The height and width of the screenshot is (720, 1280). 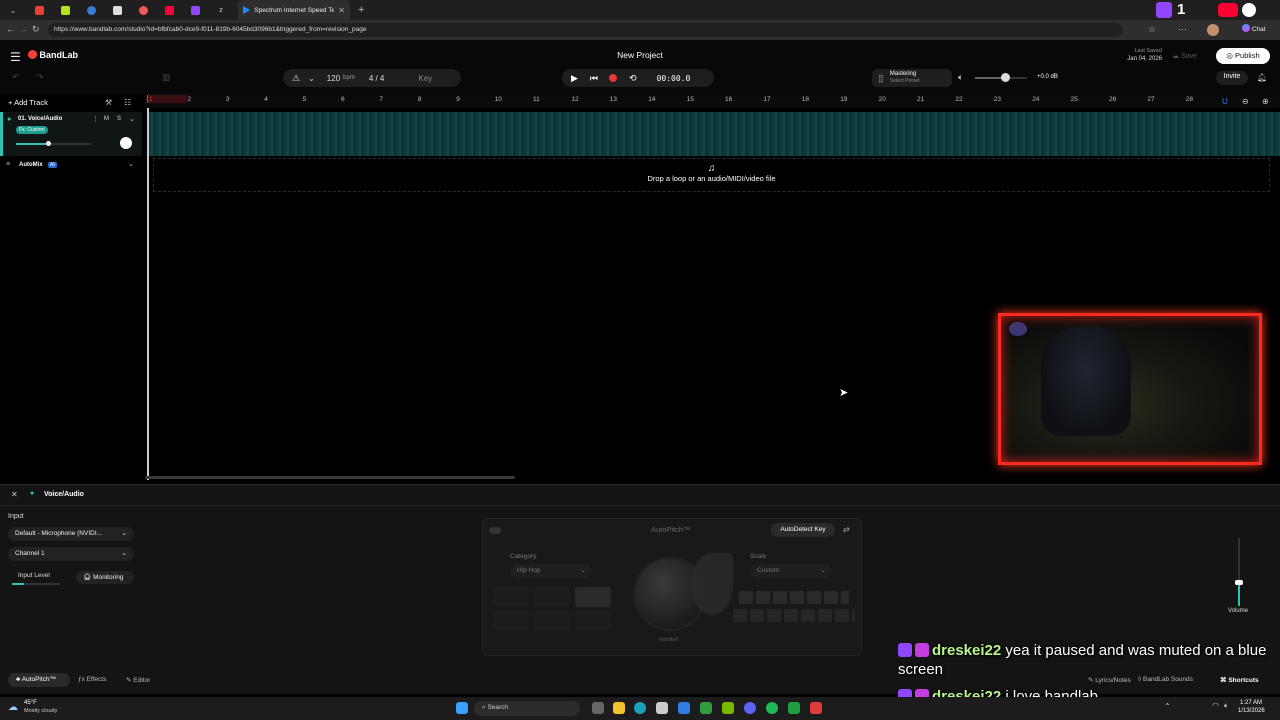 I want to click on store-icon, so click(x=662, y=708).